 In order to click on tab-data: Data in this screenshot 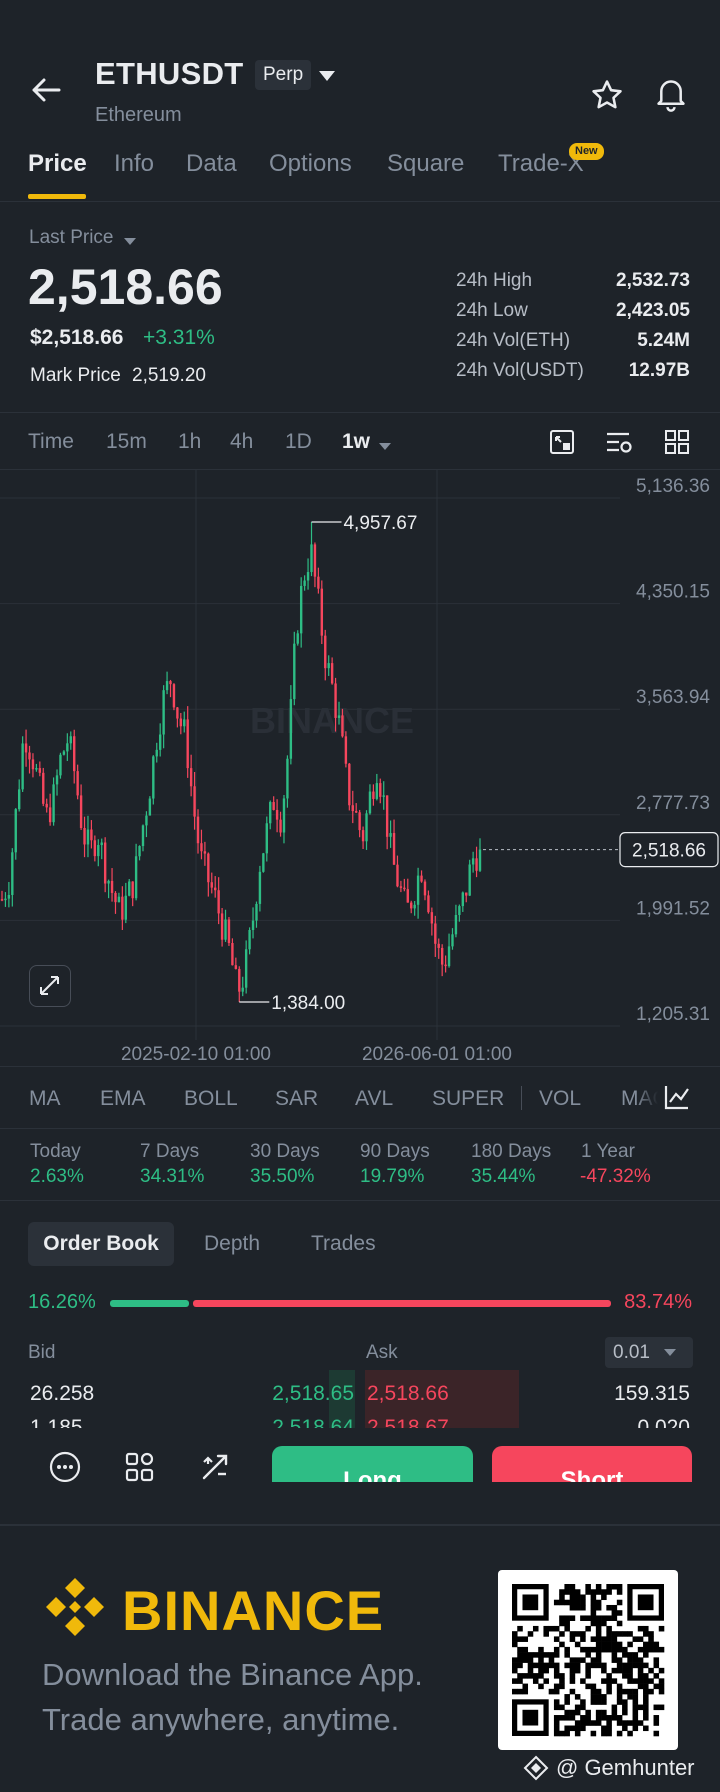, I will do `click(211, 164)`.